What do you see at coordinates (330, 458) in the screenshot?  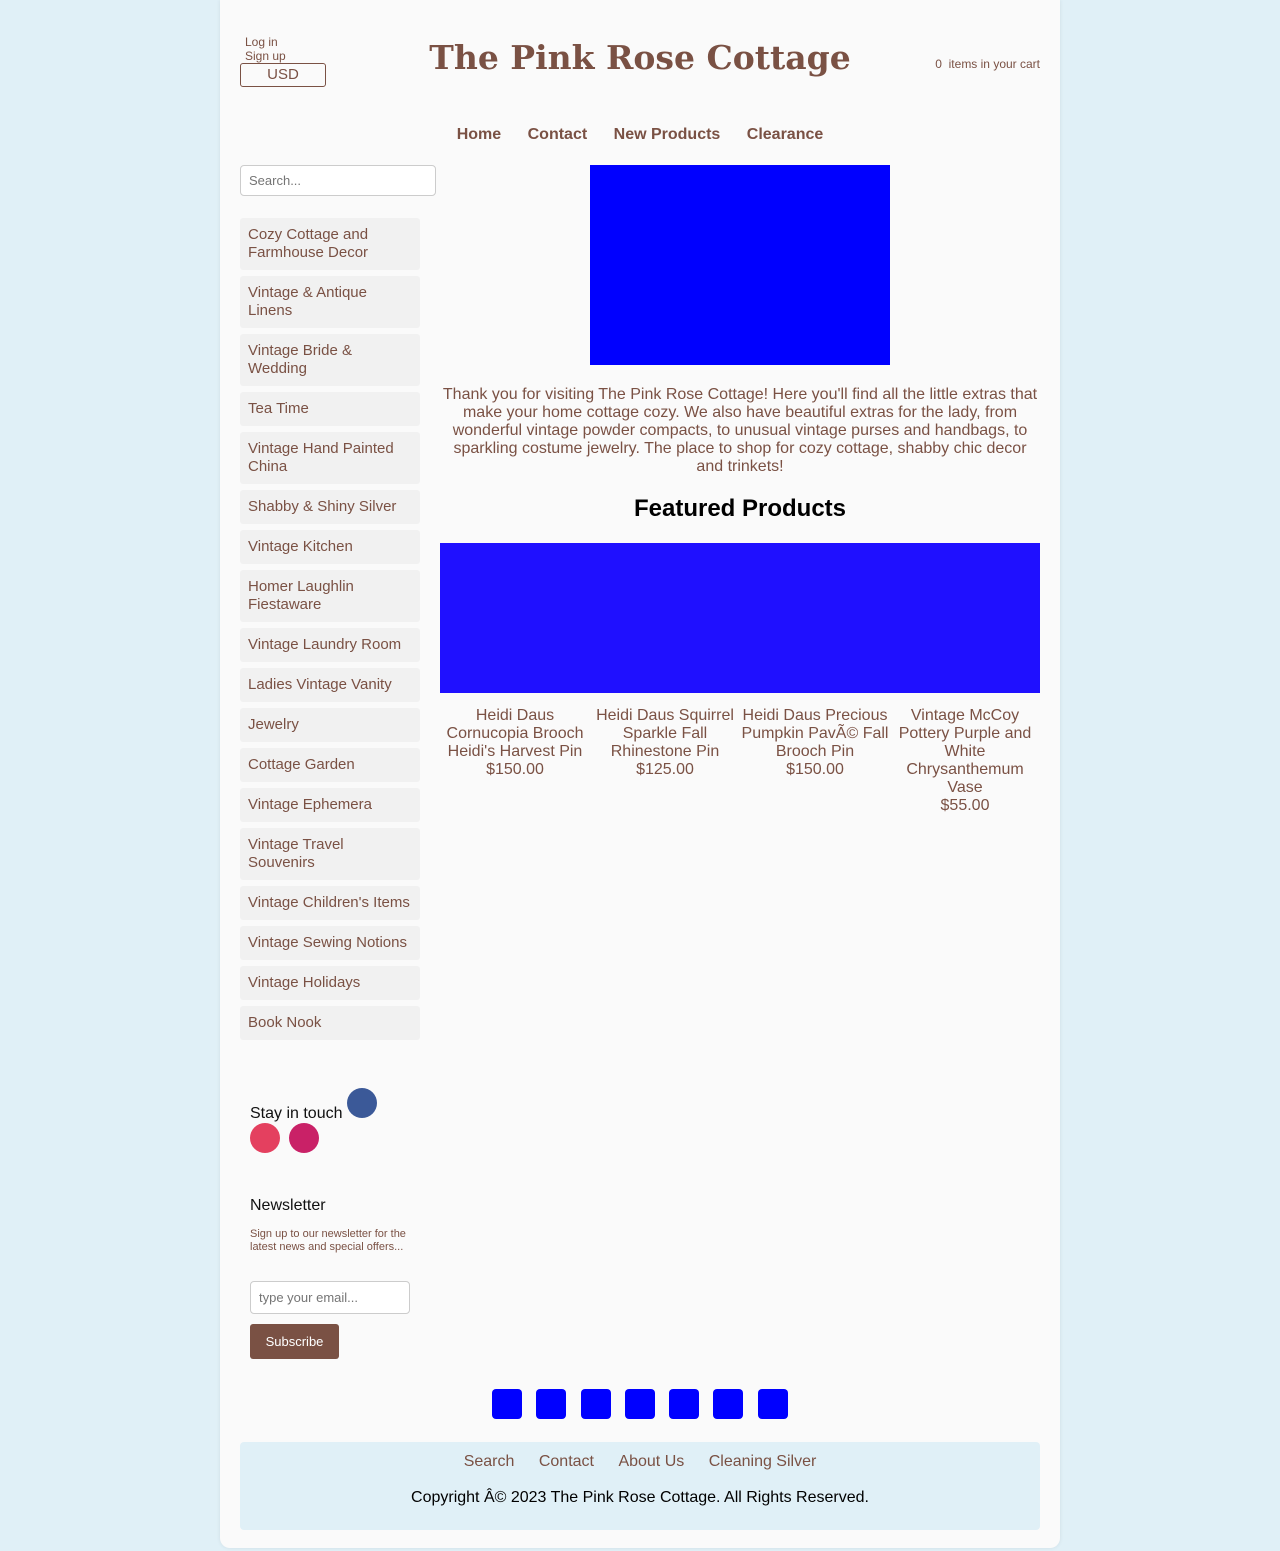 I see `category-item: Vintage Hand Painted China` at bounding box center [330, 458].